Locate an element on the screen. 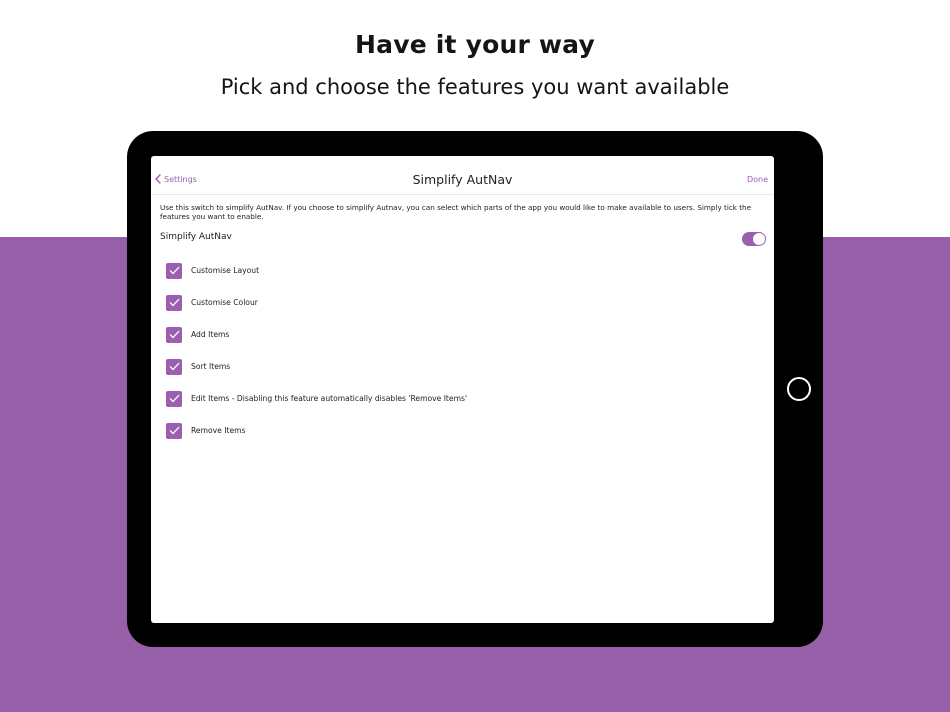 This screenshot has height=712, width=950. feature-item-remove-items: Remove Items is located at coordinates (416, 430).